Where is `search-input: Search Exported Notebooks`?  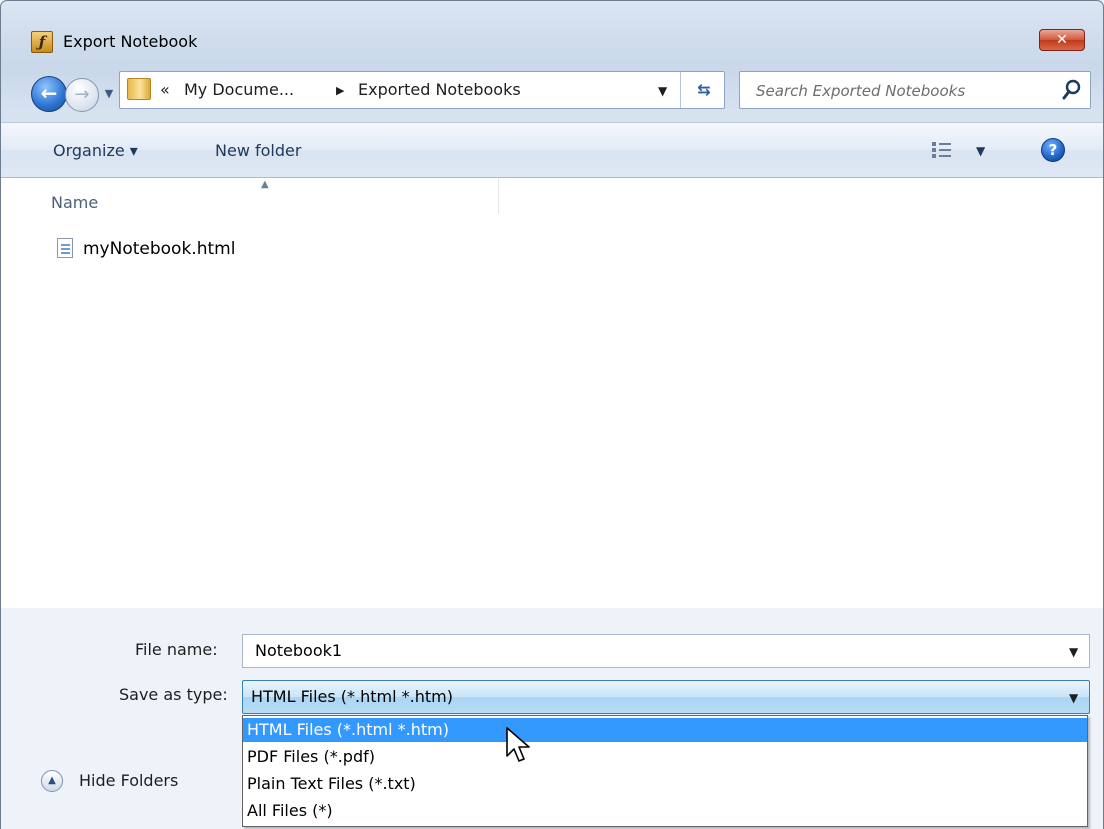 search-input: Search Exported Notebooks is located at coordinates (915, 90).